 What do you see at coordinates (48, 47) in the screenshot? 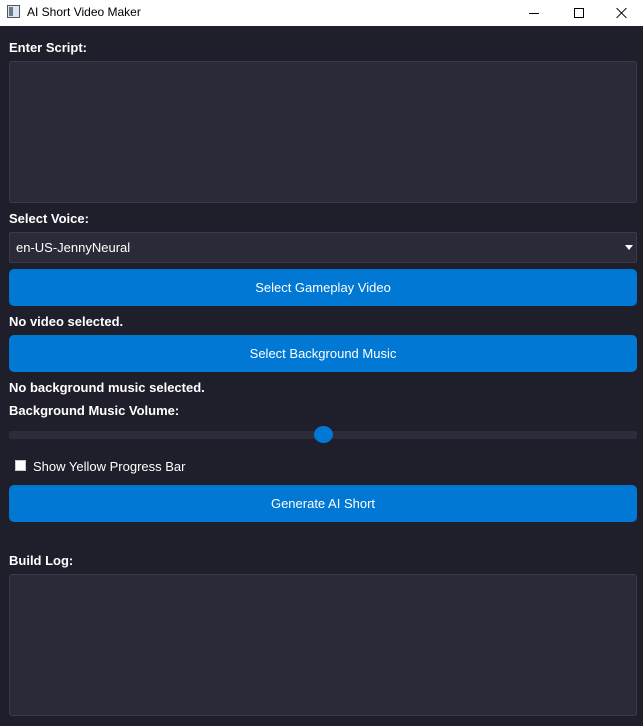
I see `script-label: Enter Script:` at bounding box center [48, 47].